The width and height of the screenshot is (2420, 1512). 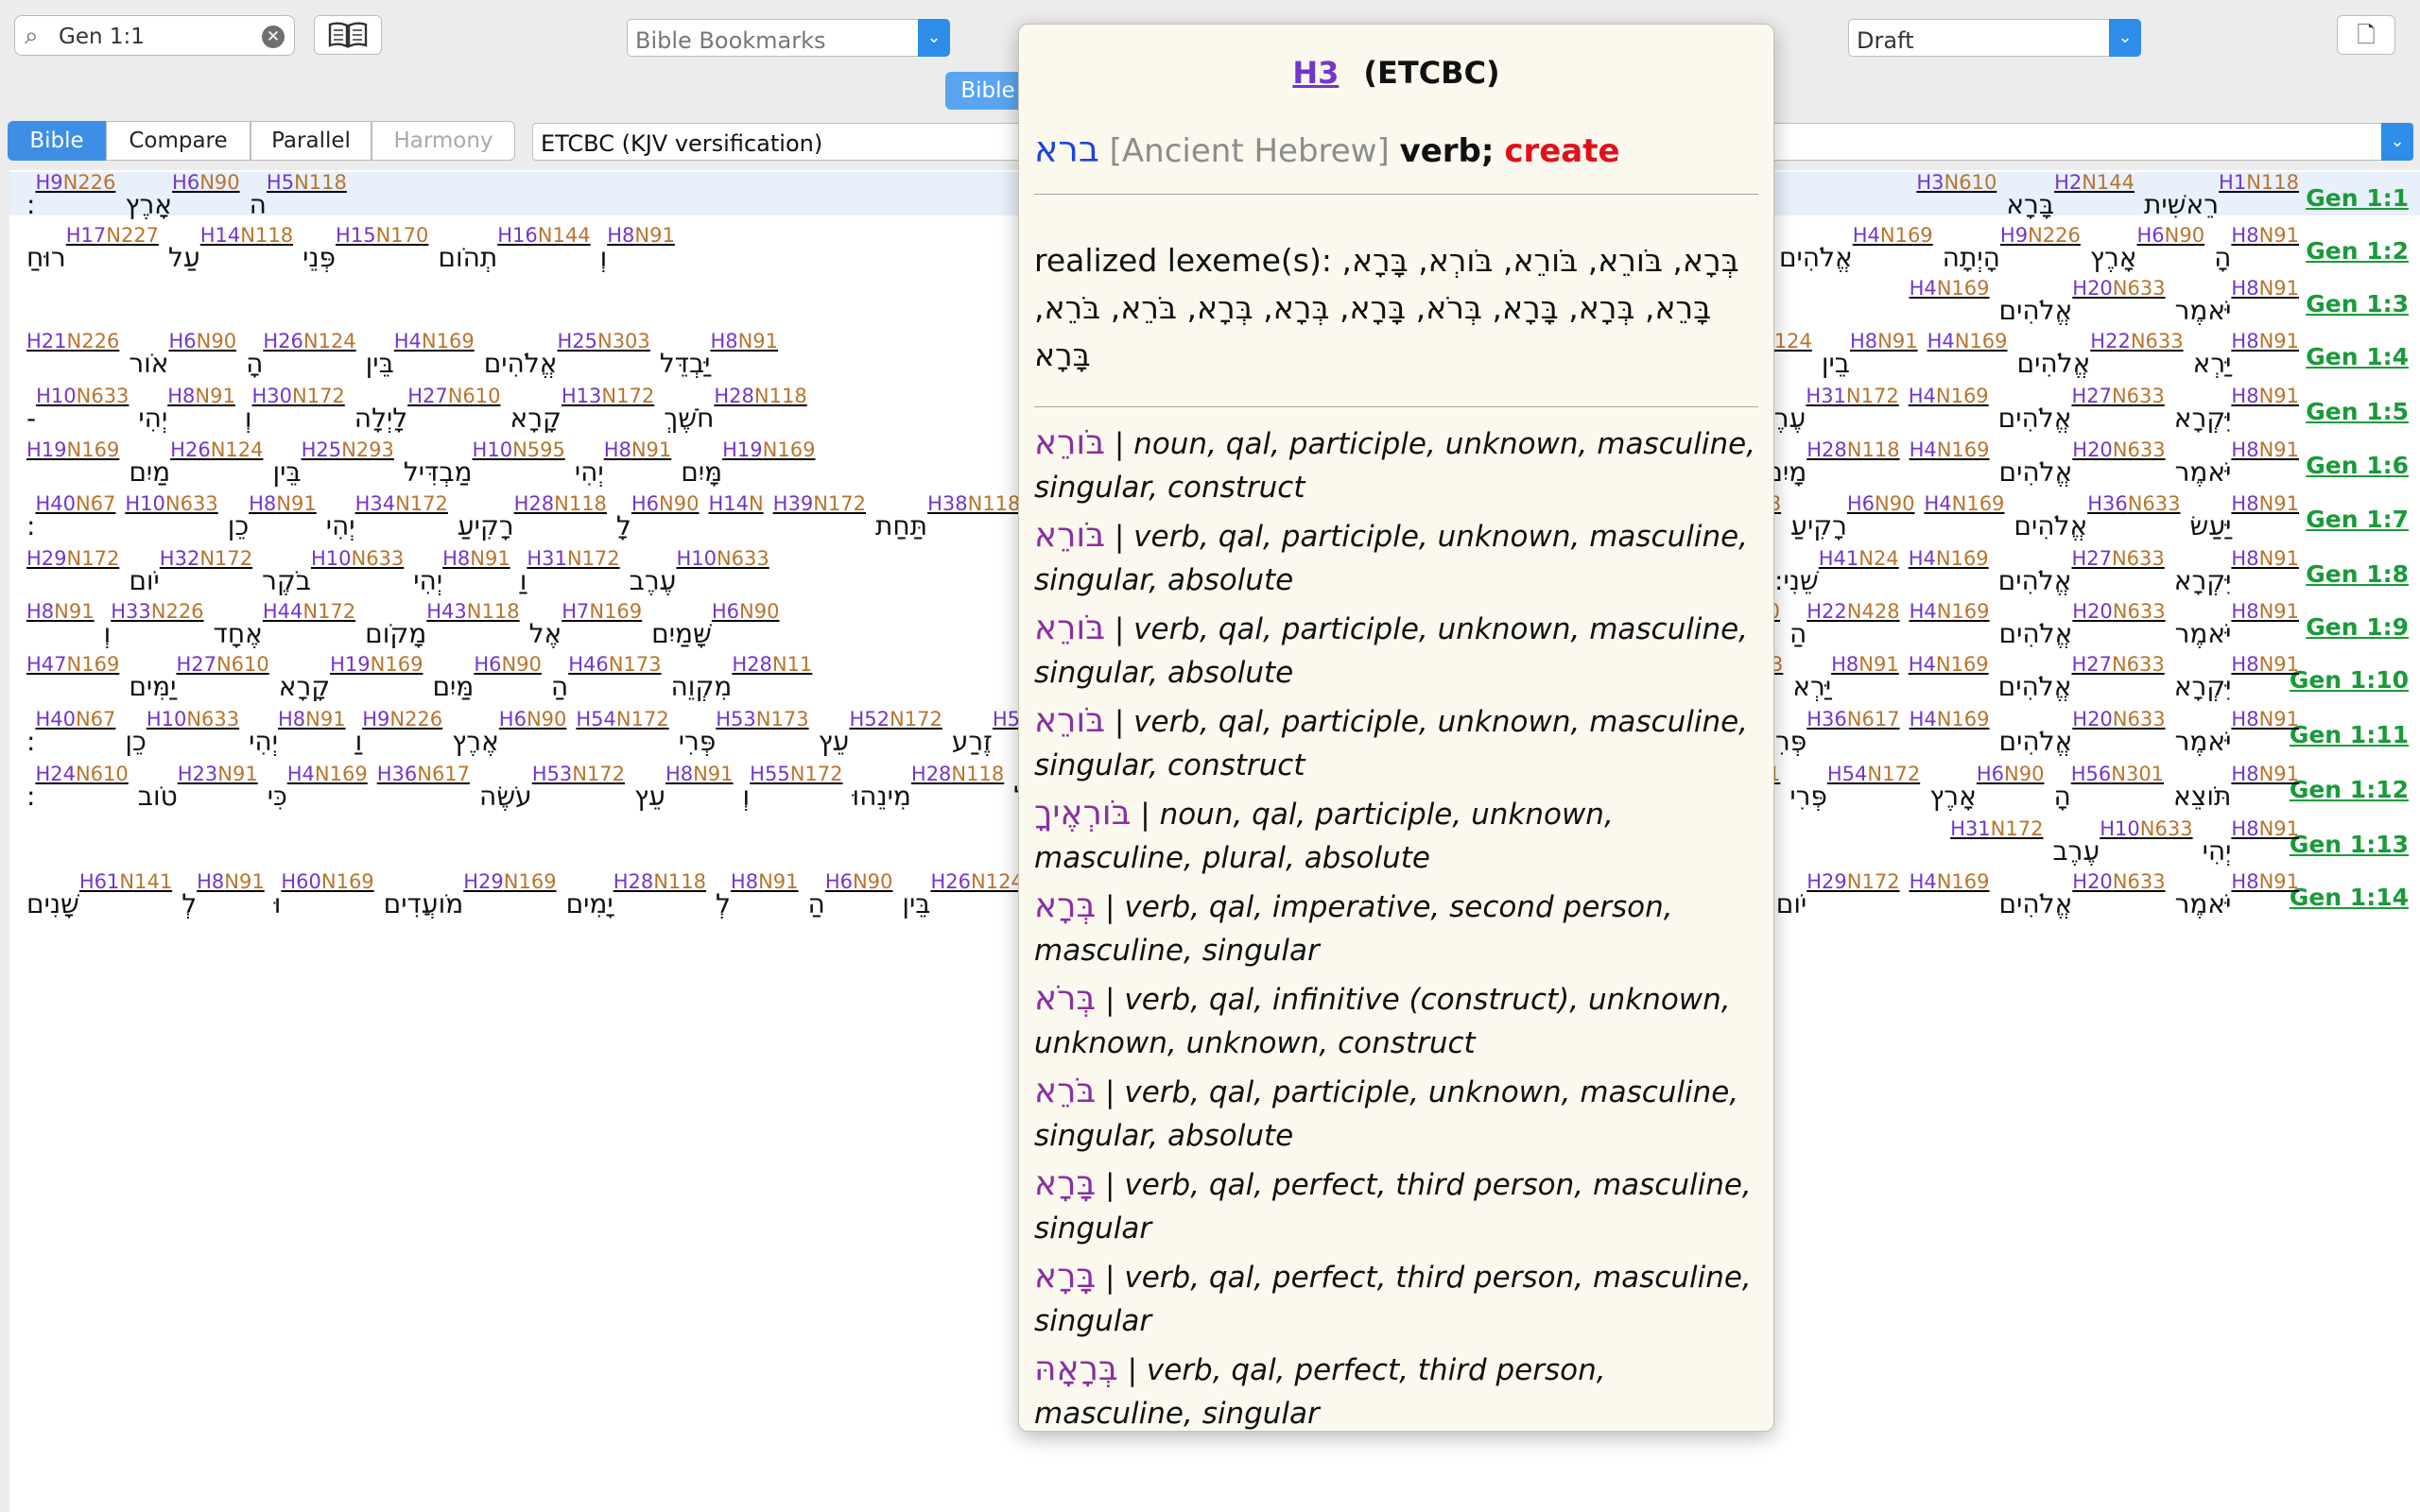 What do you see at coordinates (443, 141) in the screenshot?
I see `tab-harmony: Harmony` at bounding box center [443, 141].